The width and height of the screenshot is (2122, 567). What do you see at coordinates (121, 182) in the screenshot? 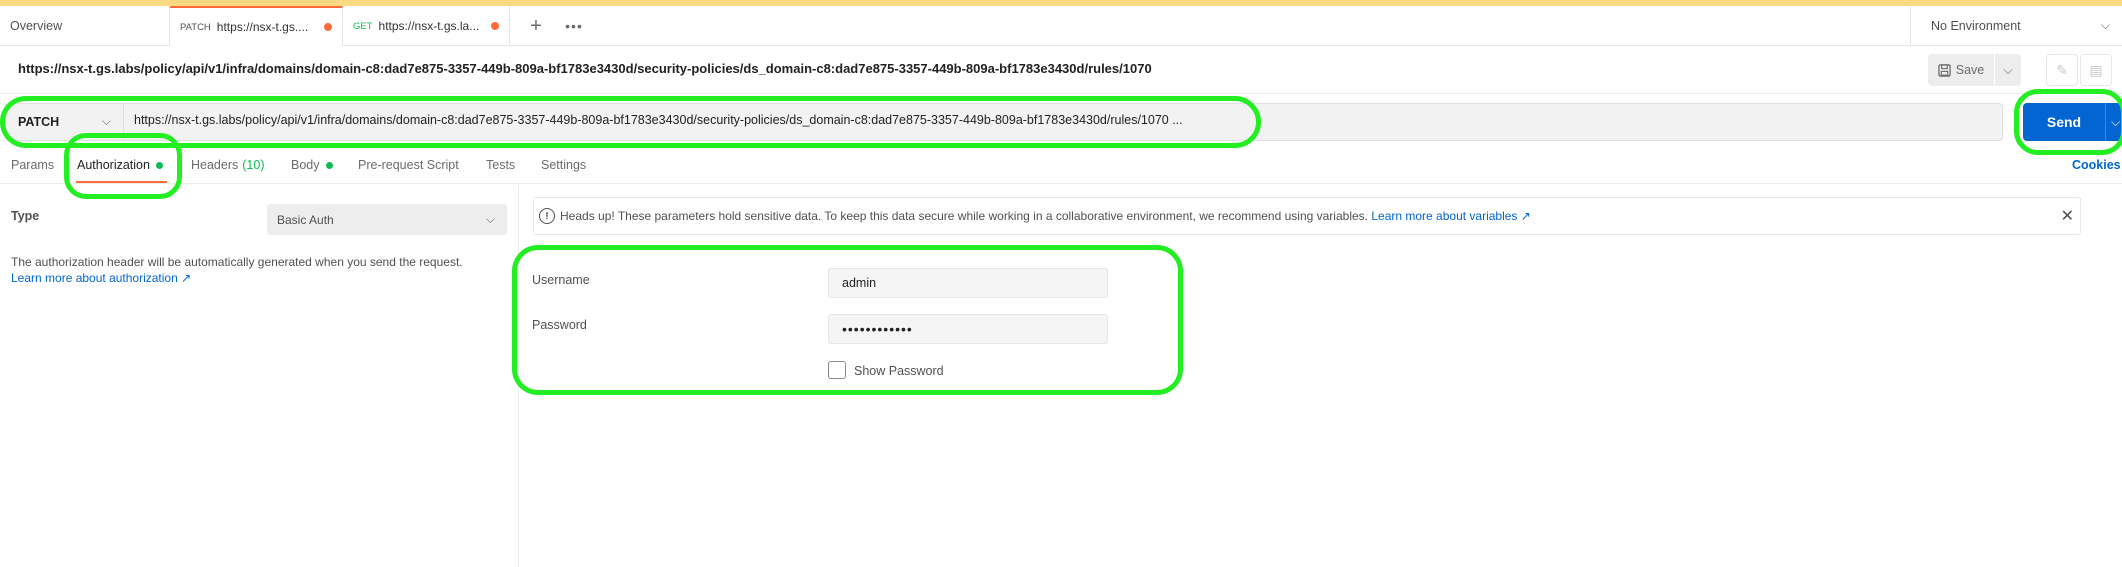
I see `active-tab-underline` at bounding box center [121, 182].